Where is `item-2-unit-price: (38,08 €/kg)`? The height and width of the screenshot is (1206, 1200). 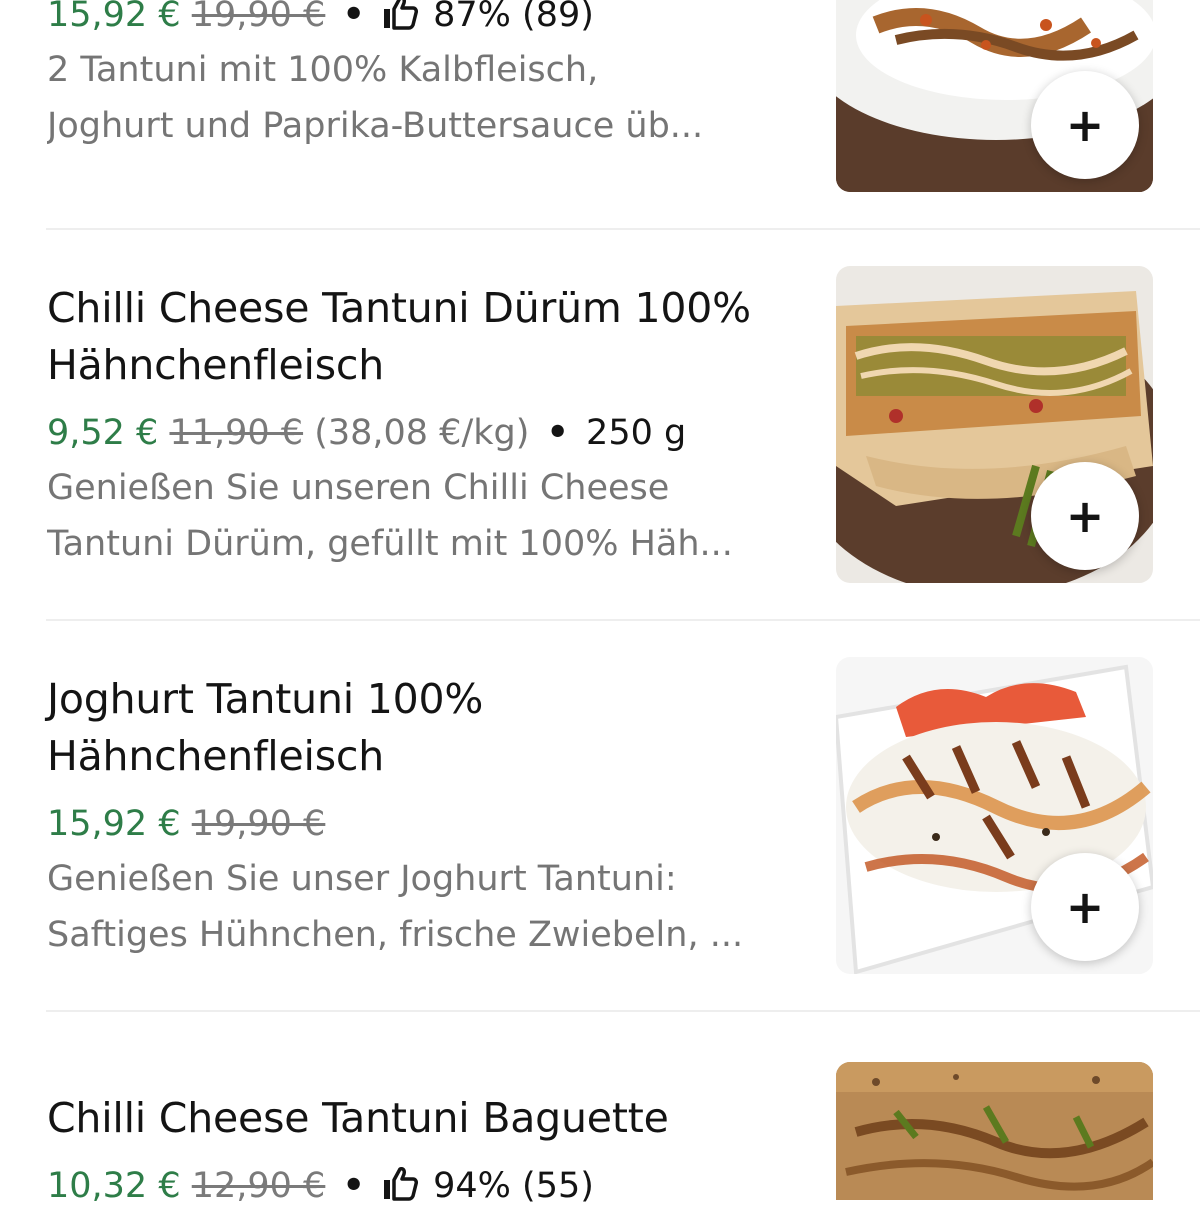 item-2-unit-price: (38,08 €/kg) is located at coordinates (422, 433).